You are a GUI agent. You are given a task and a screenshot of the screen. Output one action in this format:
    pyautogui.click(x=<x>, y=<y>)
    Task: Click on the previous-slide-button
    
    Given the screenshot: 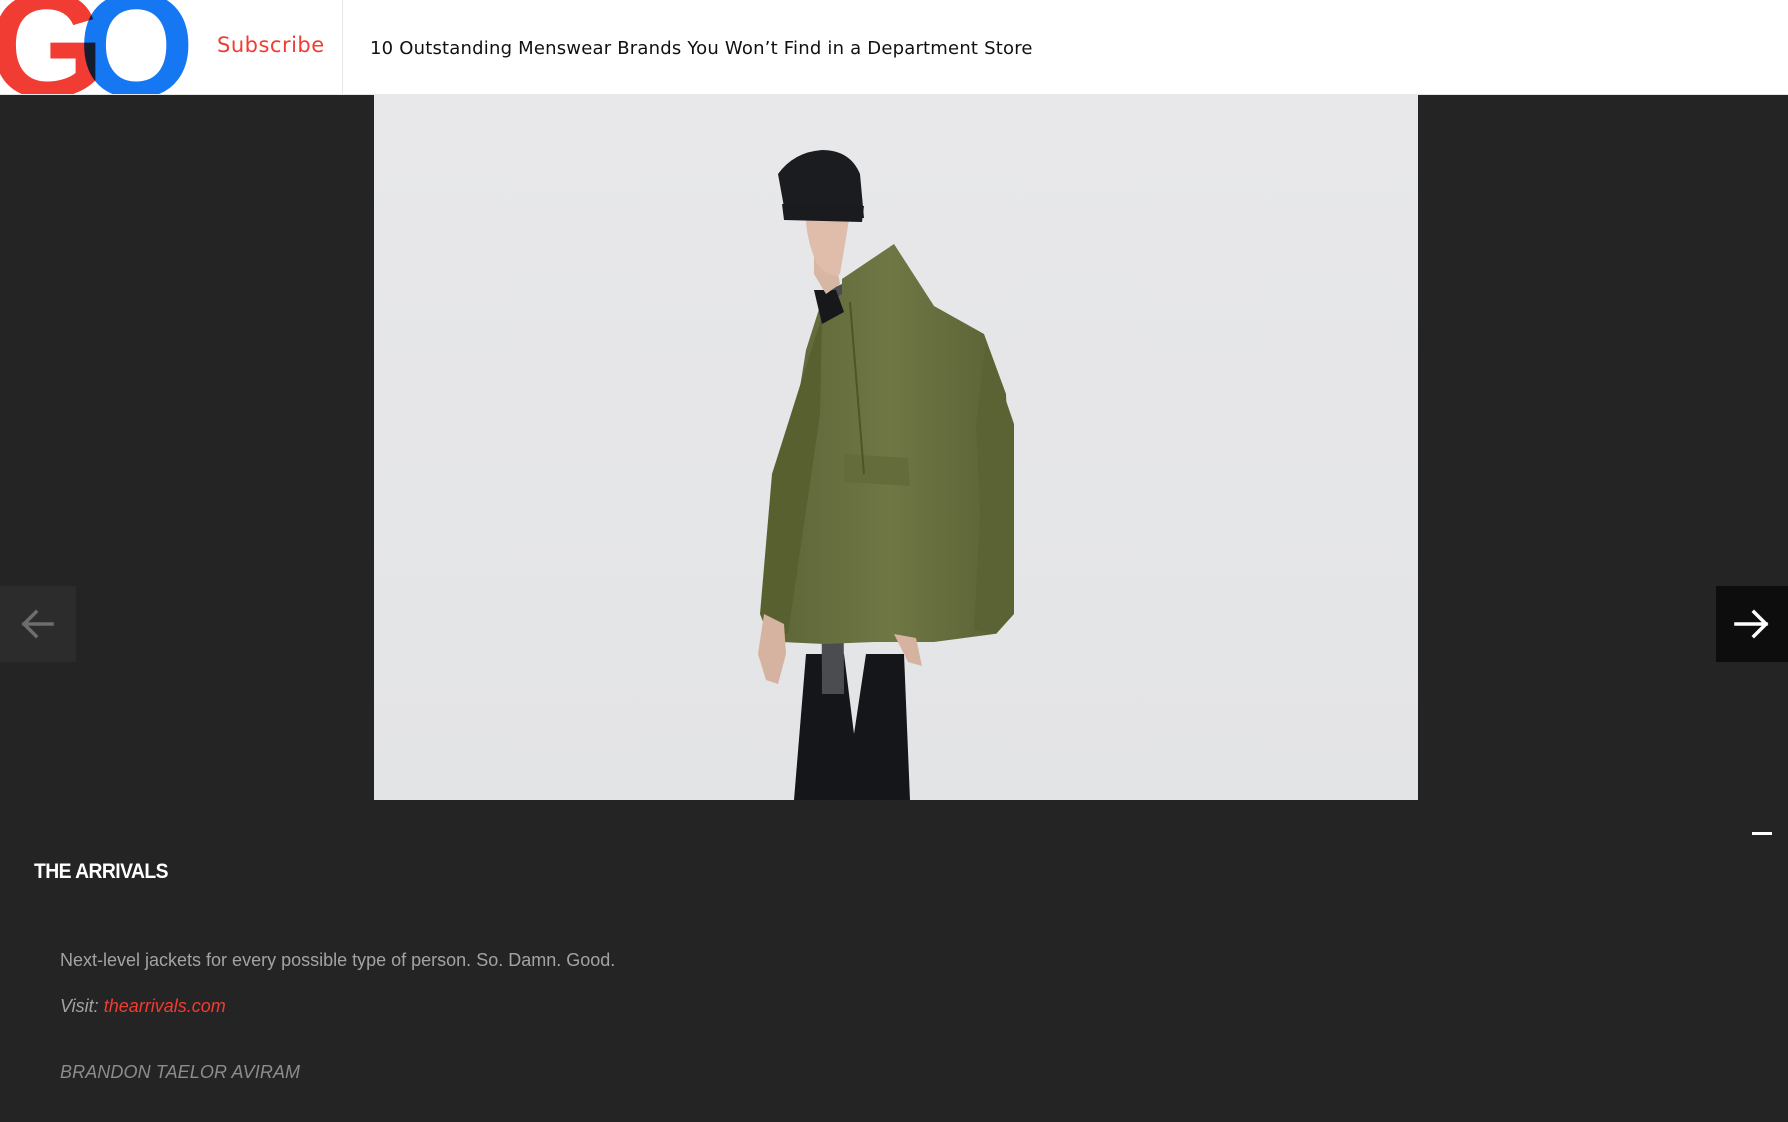 What is the action you would take?
    pyautogui.click(x=38, y=624)
    